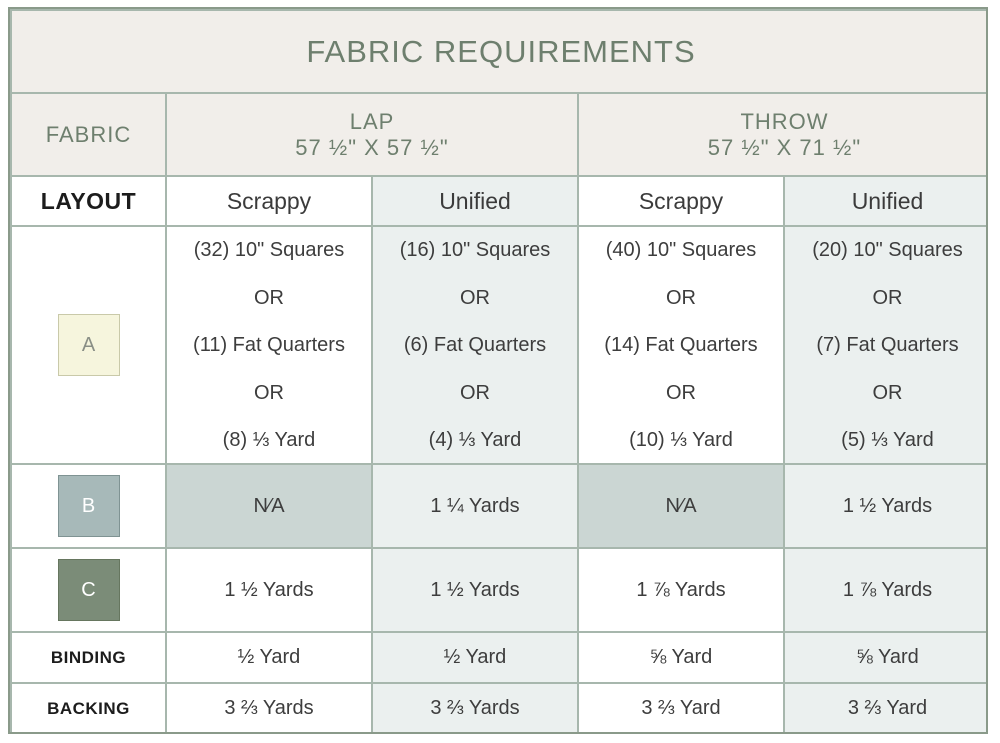  What do you see at coordinates (269, 201) in the screenshot?
I see `layout-lap-scrappy: Scrappy` at bounding box center [269, 201].